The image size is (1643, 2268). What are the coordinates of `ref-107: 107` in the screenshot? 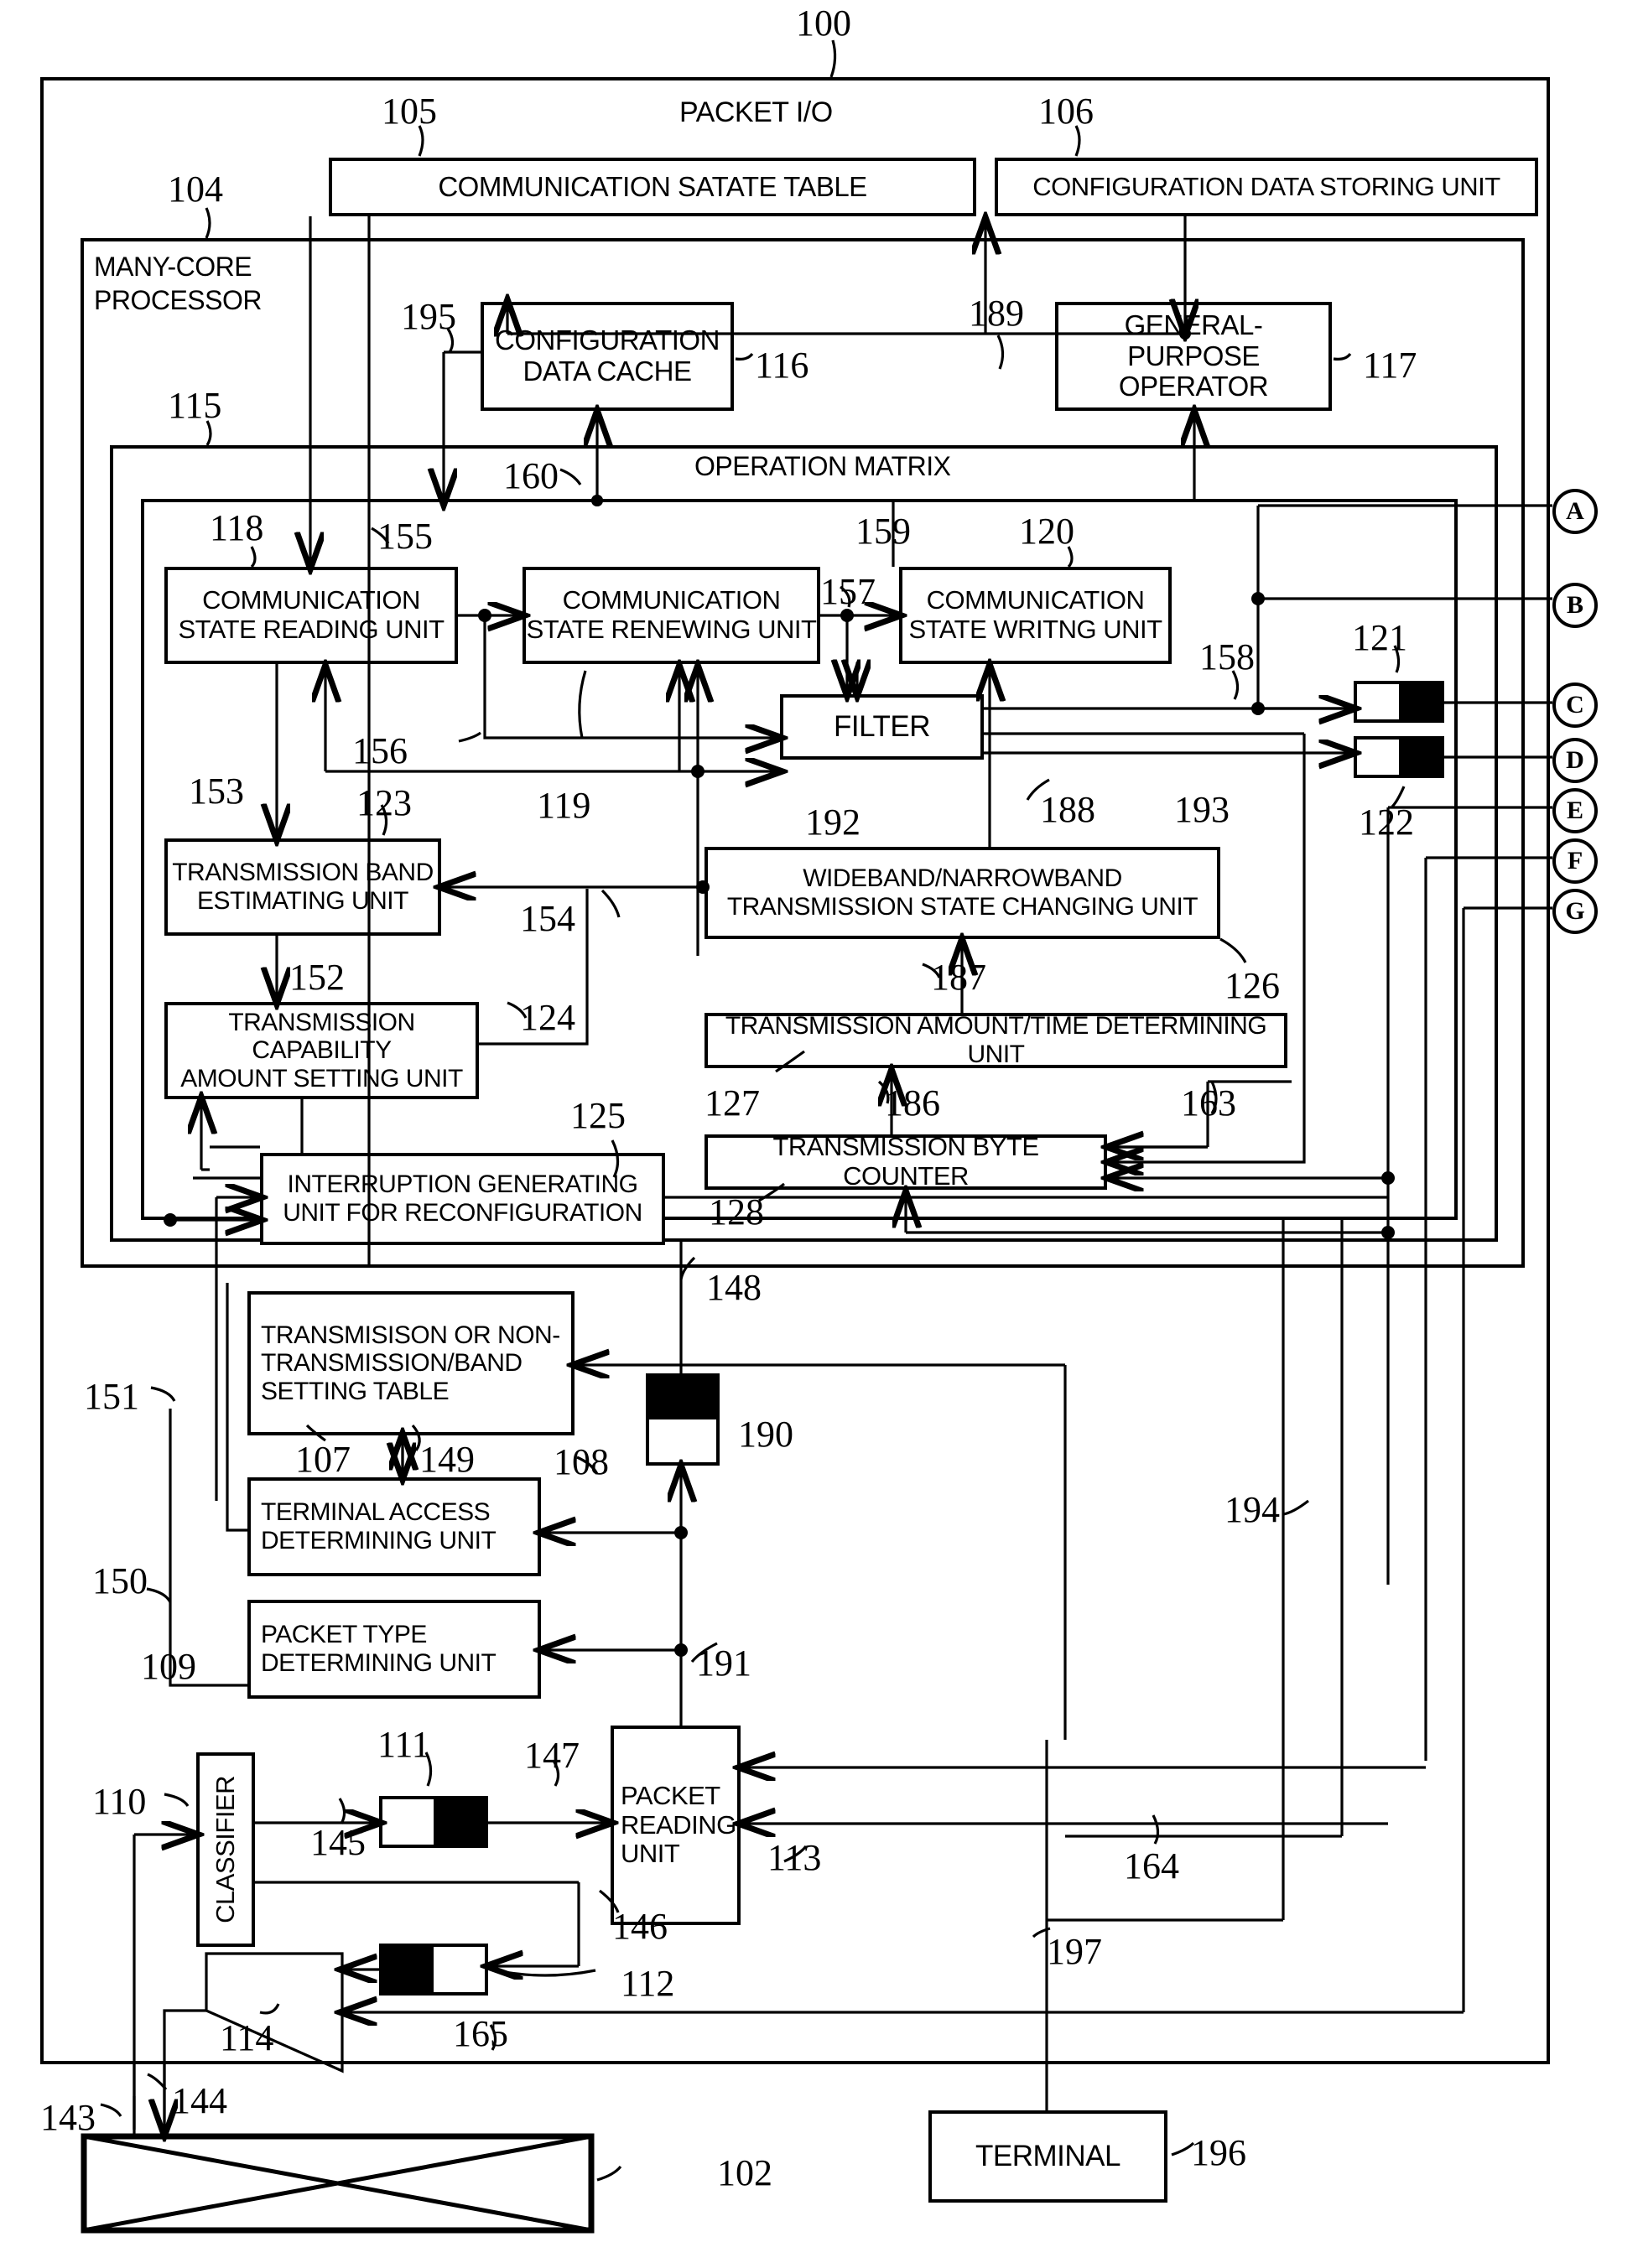 It's located at (323, 1459).